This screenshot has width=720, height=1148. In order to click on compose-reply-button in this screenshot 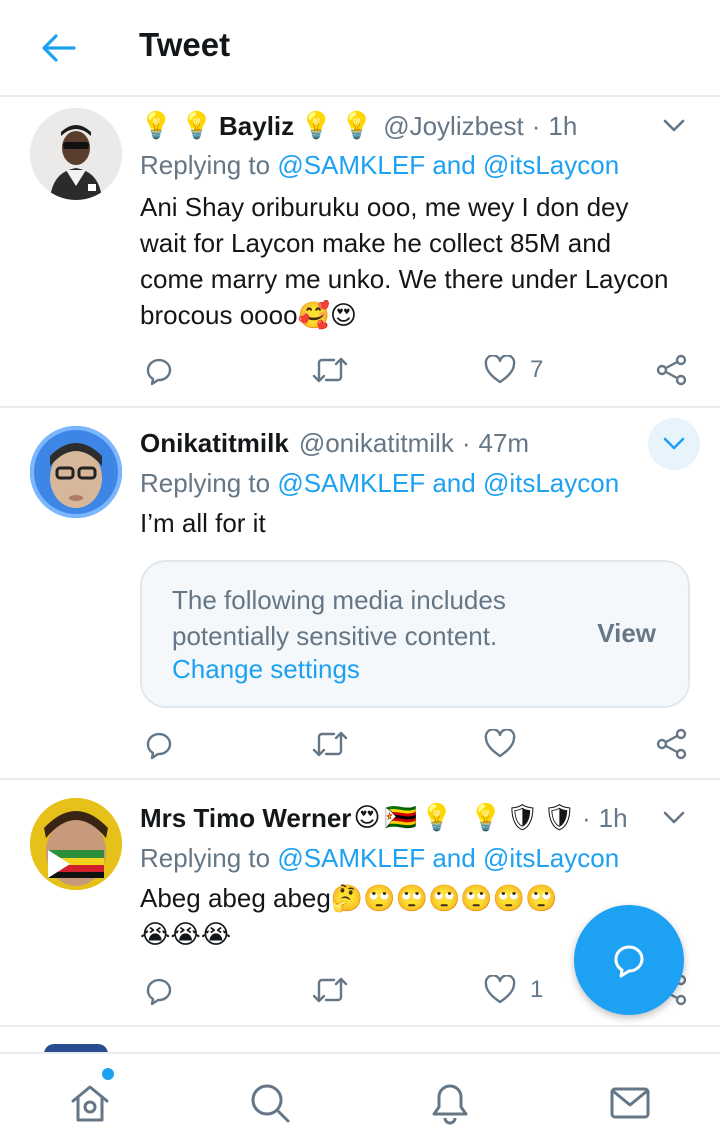, I will do `click(629, 960)`.